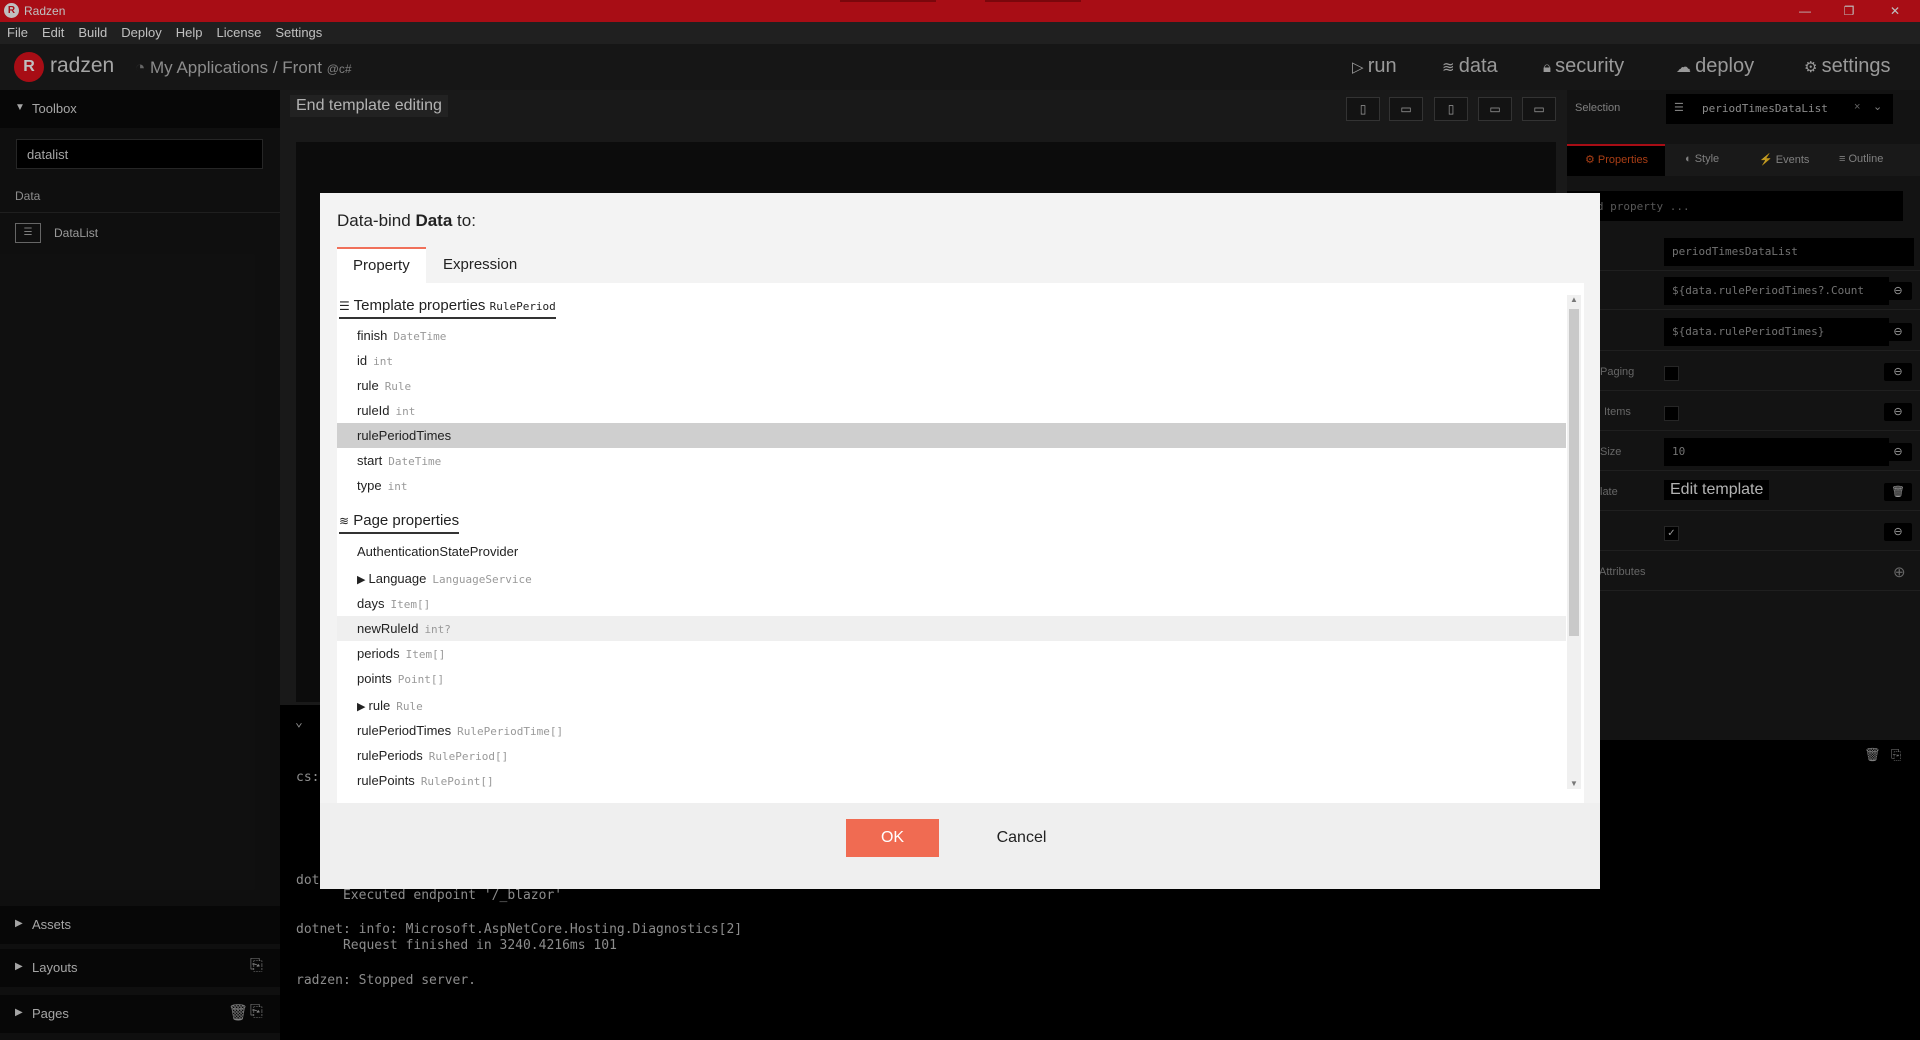 This screenshot has width=1920, height=1040. I want to click on list-item: type int, so click(951, 485).